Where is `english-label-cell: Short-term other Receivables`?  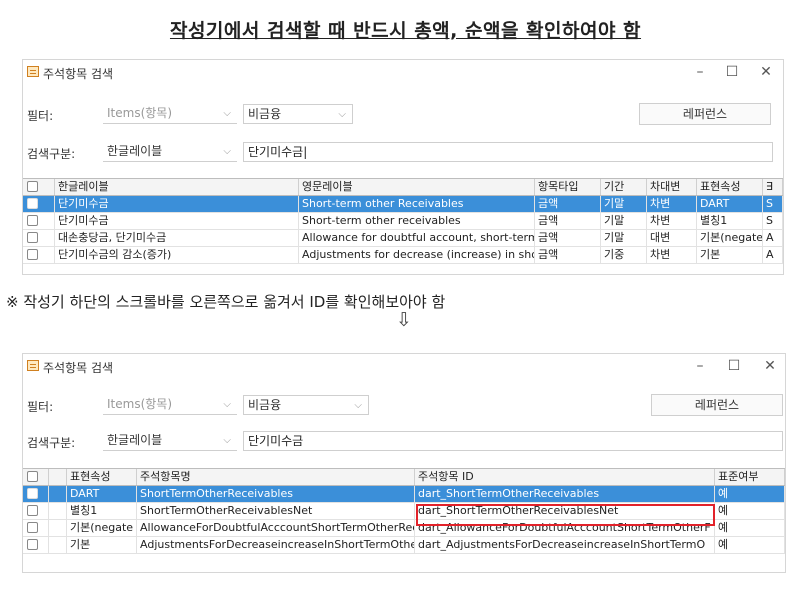 english-label-cell: Short-term other Receivables is located at coordinates (417, 204).